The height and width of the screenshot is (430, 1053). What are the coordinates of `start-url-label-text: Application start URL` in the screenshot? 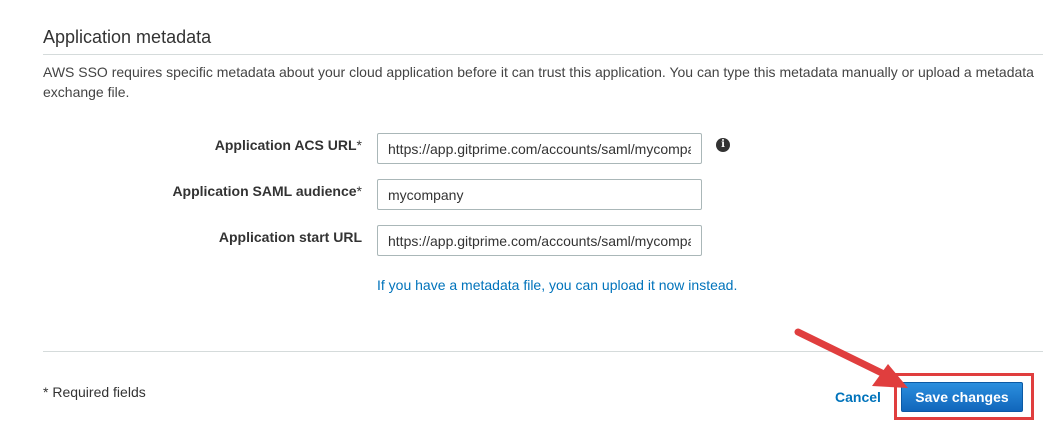 It's located at (290, 237).